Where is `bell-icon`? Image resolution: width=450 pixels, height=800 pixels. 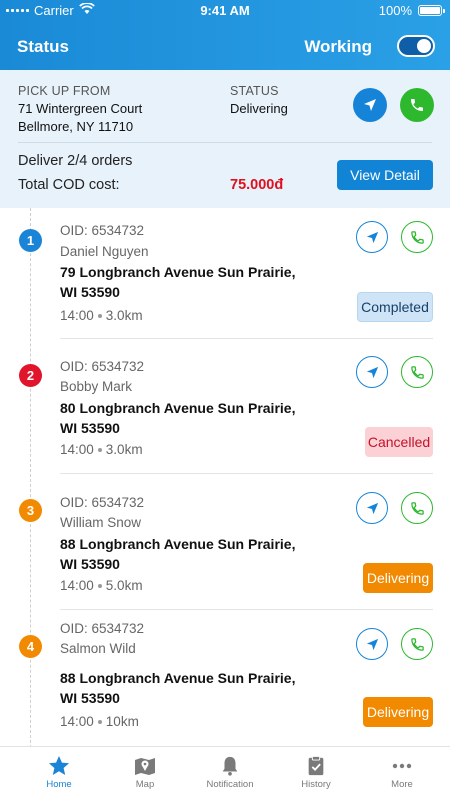
bell-icon is located at coordinates (230, 766).